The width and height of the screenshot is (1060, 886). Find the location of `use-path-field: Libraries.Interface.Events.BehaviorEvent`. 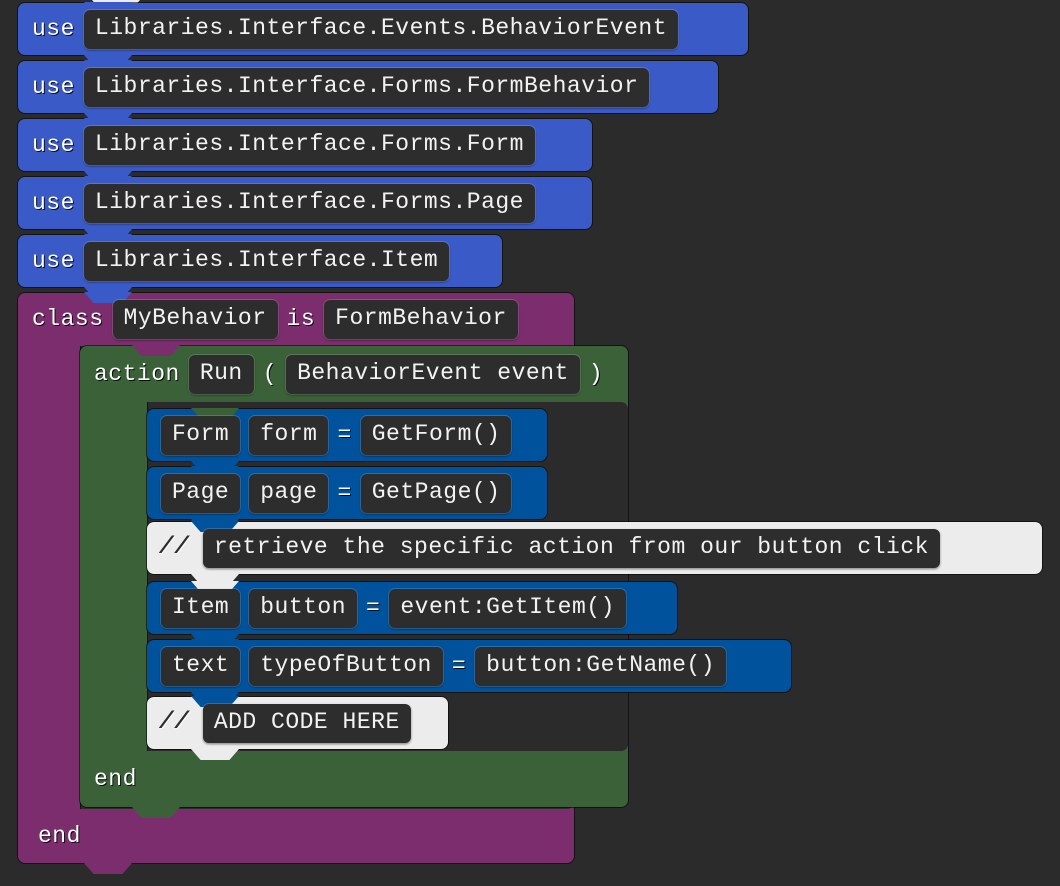

use-path-field: Libraries.Interface.Events.BehaviorEvent is located at coordinates (381, 29).